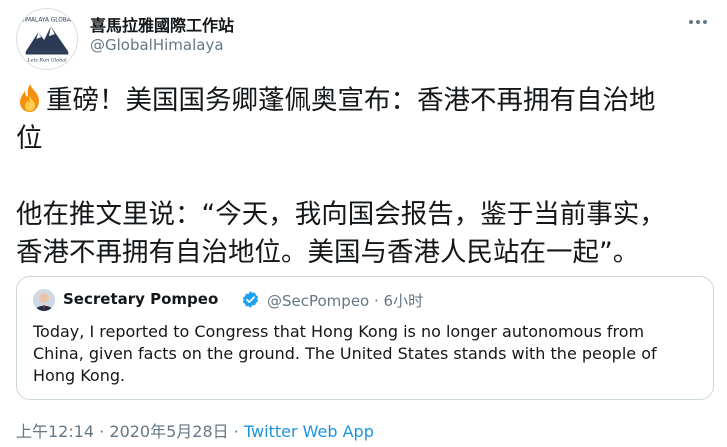 The width and height of the screenshot is (727, 447). What do you see at coordinates (309, 431) in the screenshot?
I see `tweet-source-link: Twitter Web App` at bounding box center [309, 431].